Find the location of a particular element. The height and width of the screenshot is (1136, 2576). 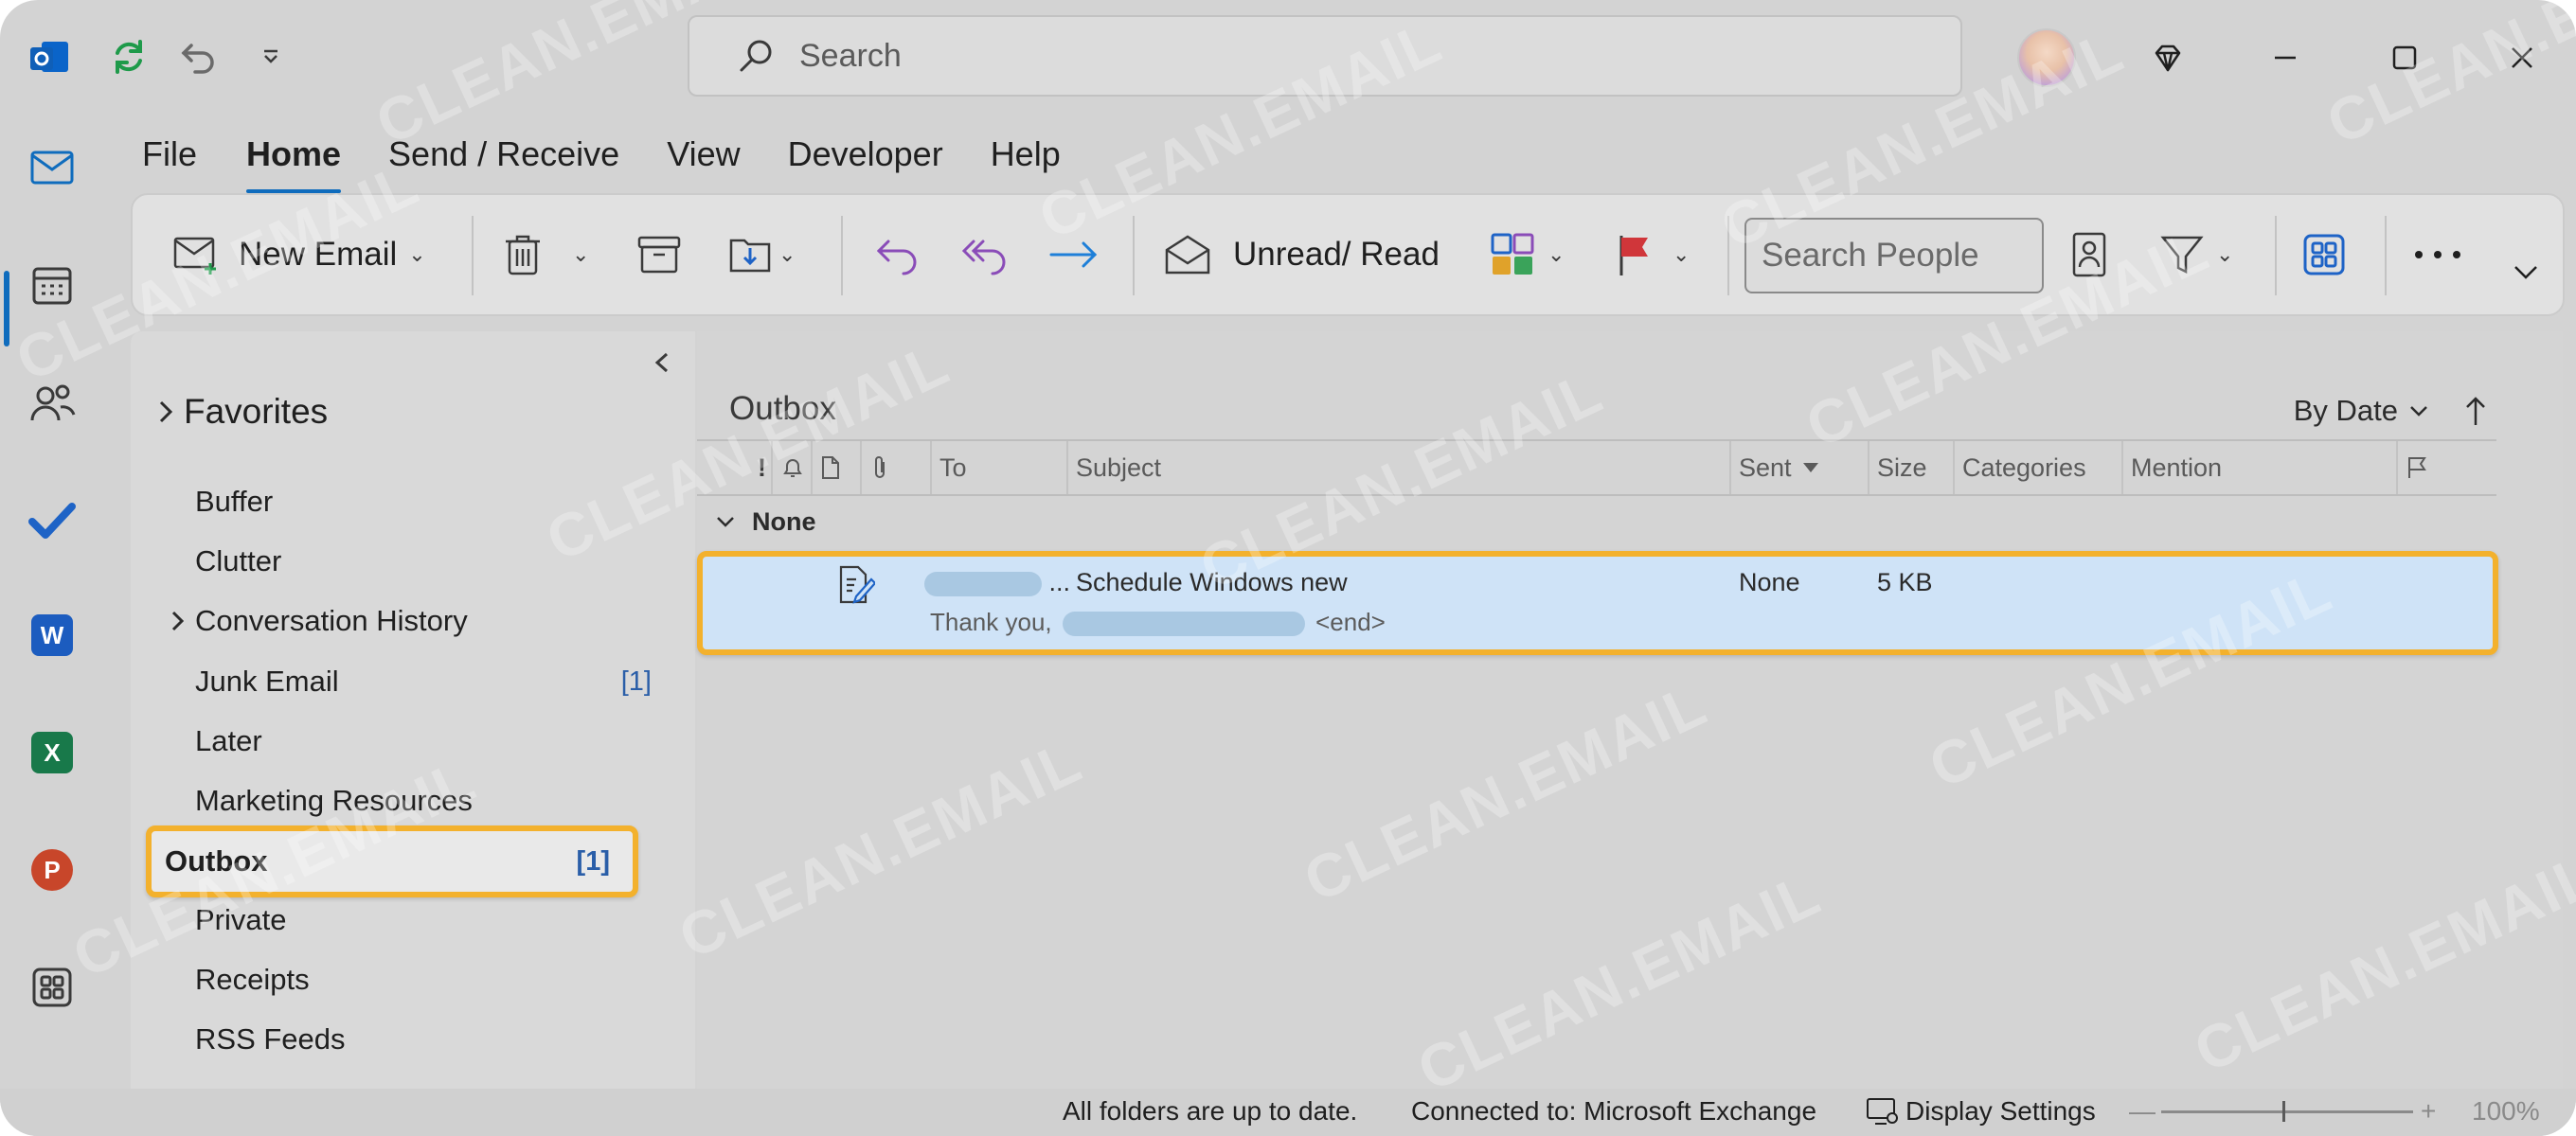

people-icon is located at coordinates (52, 402).